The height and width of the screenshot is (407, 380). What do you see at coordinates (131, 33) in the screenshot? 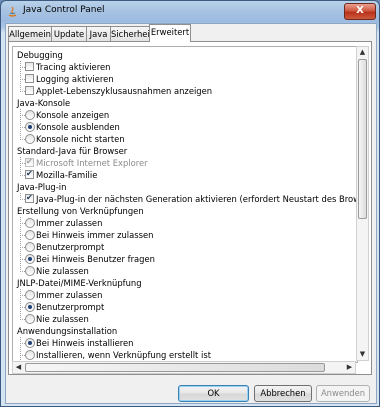
I see `tab-sicherheit: Sicherheit` at bounding box center [131, 33].